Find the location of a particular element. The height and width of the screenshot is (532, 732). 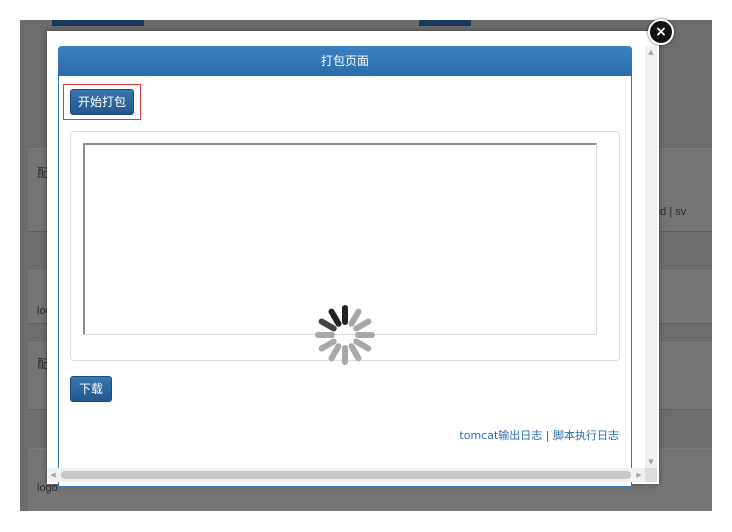

start-packaging-button: 开始打包 is located at coordinates (102, 102).